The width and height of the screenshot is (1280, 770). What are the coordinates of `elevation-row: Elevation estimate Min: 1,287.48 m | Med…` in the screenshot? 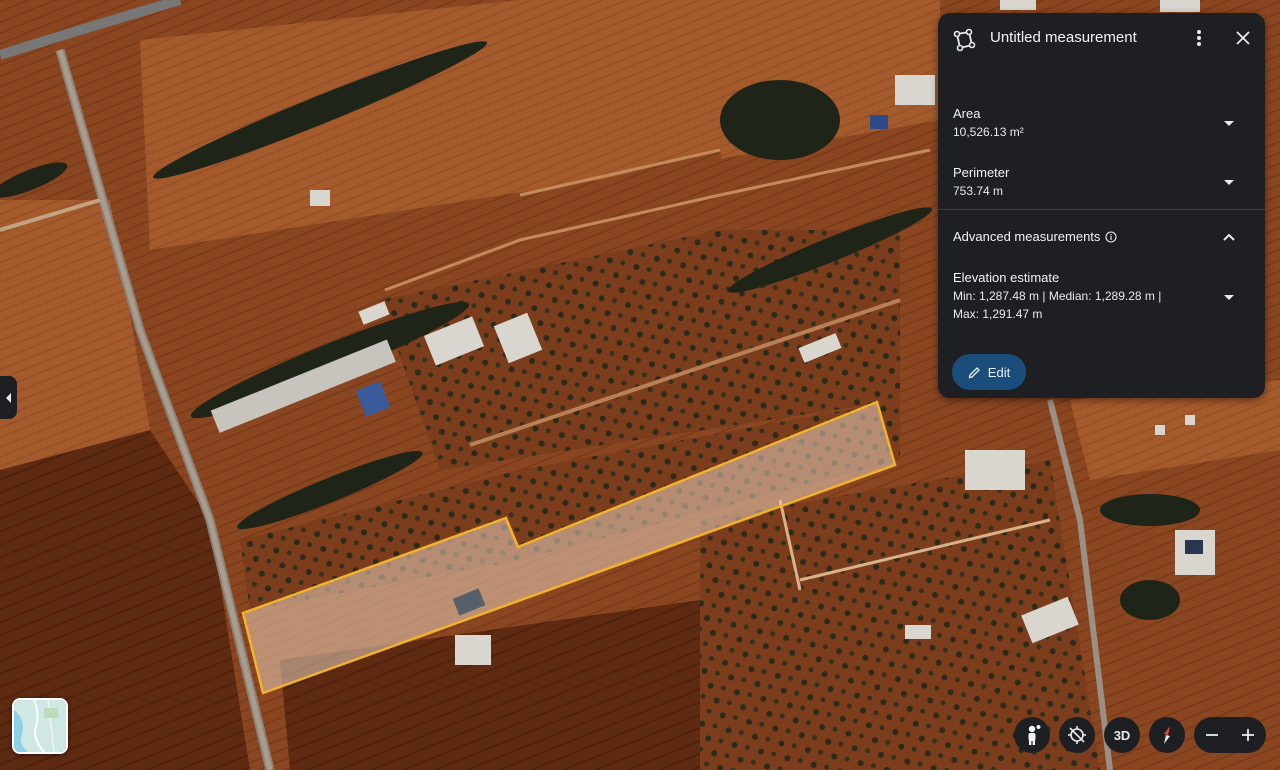 It's located at (1101, 296).